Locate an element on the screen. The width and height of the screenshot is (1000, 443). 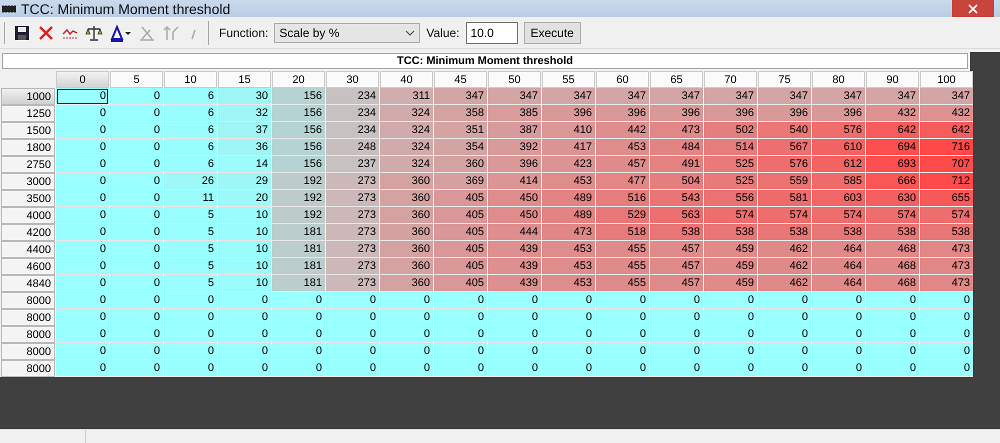
table-cell: 556 is located at coordinates (730, 198).